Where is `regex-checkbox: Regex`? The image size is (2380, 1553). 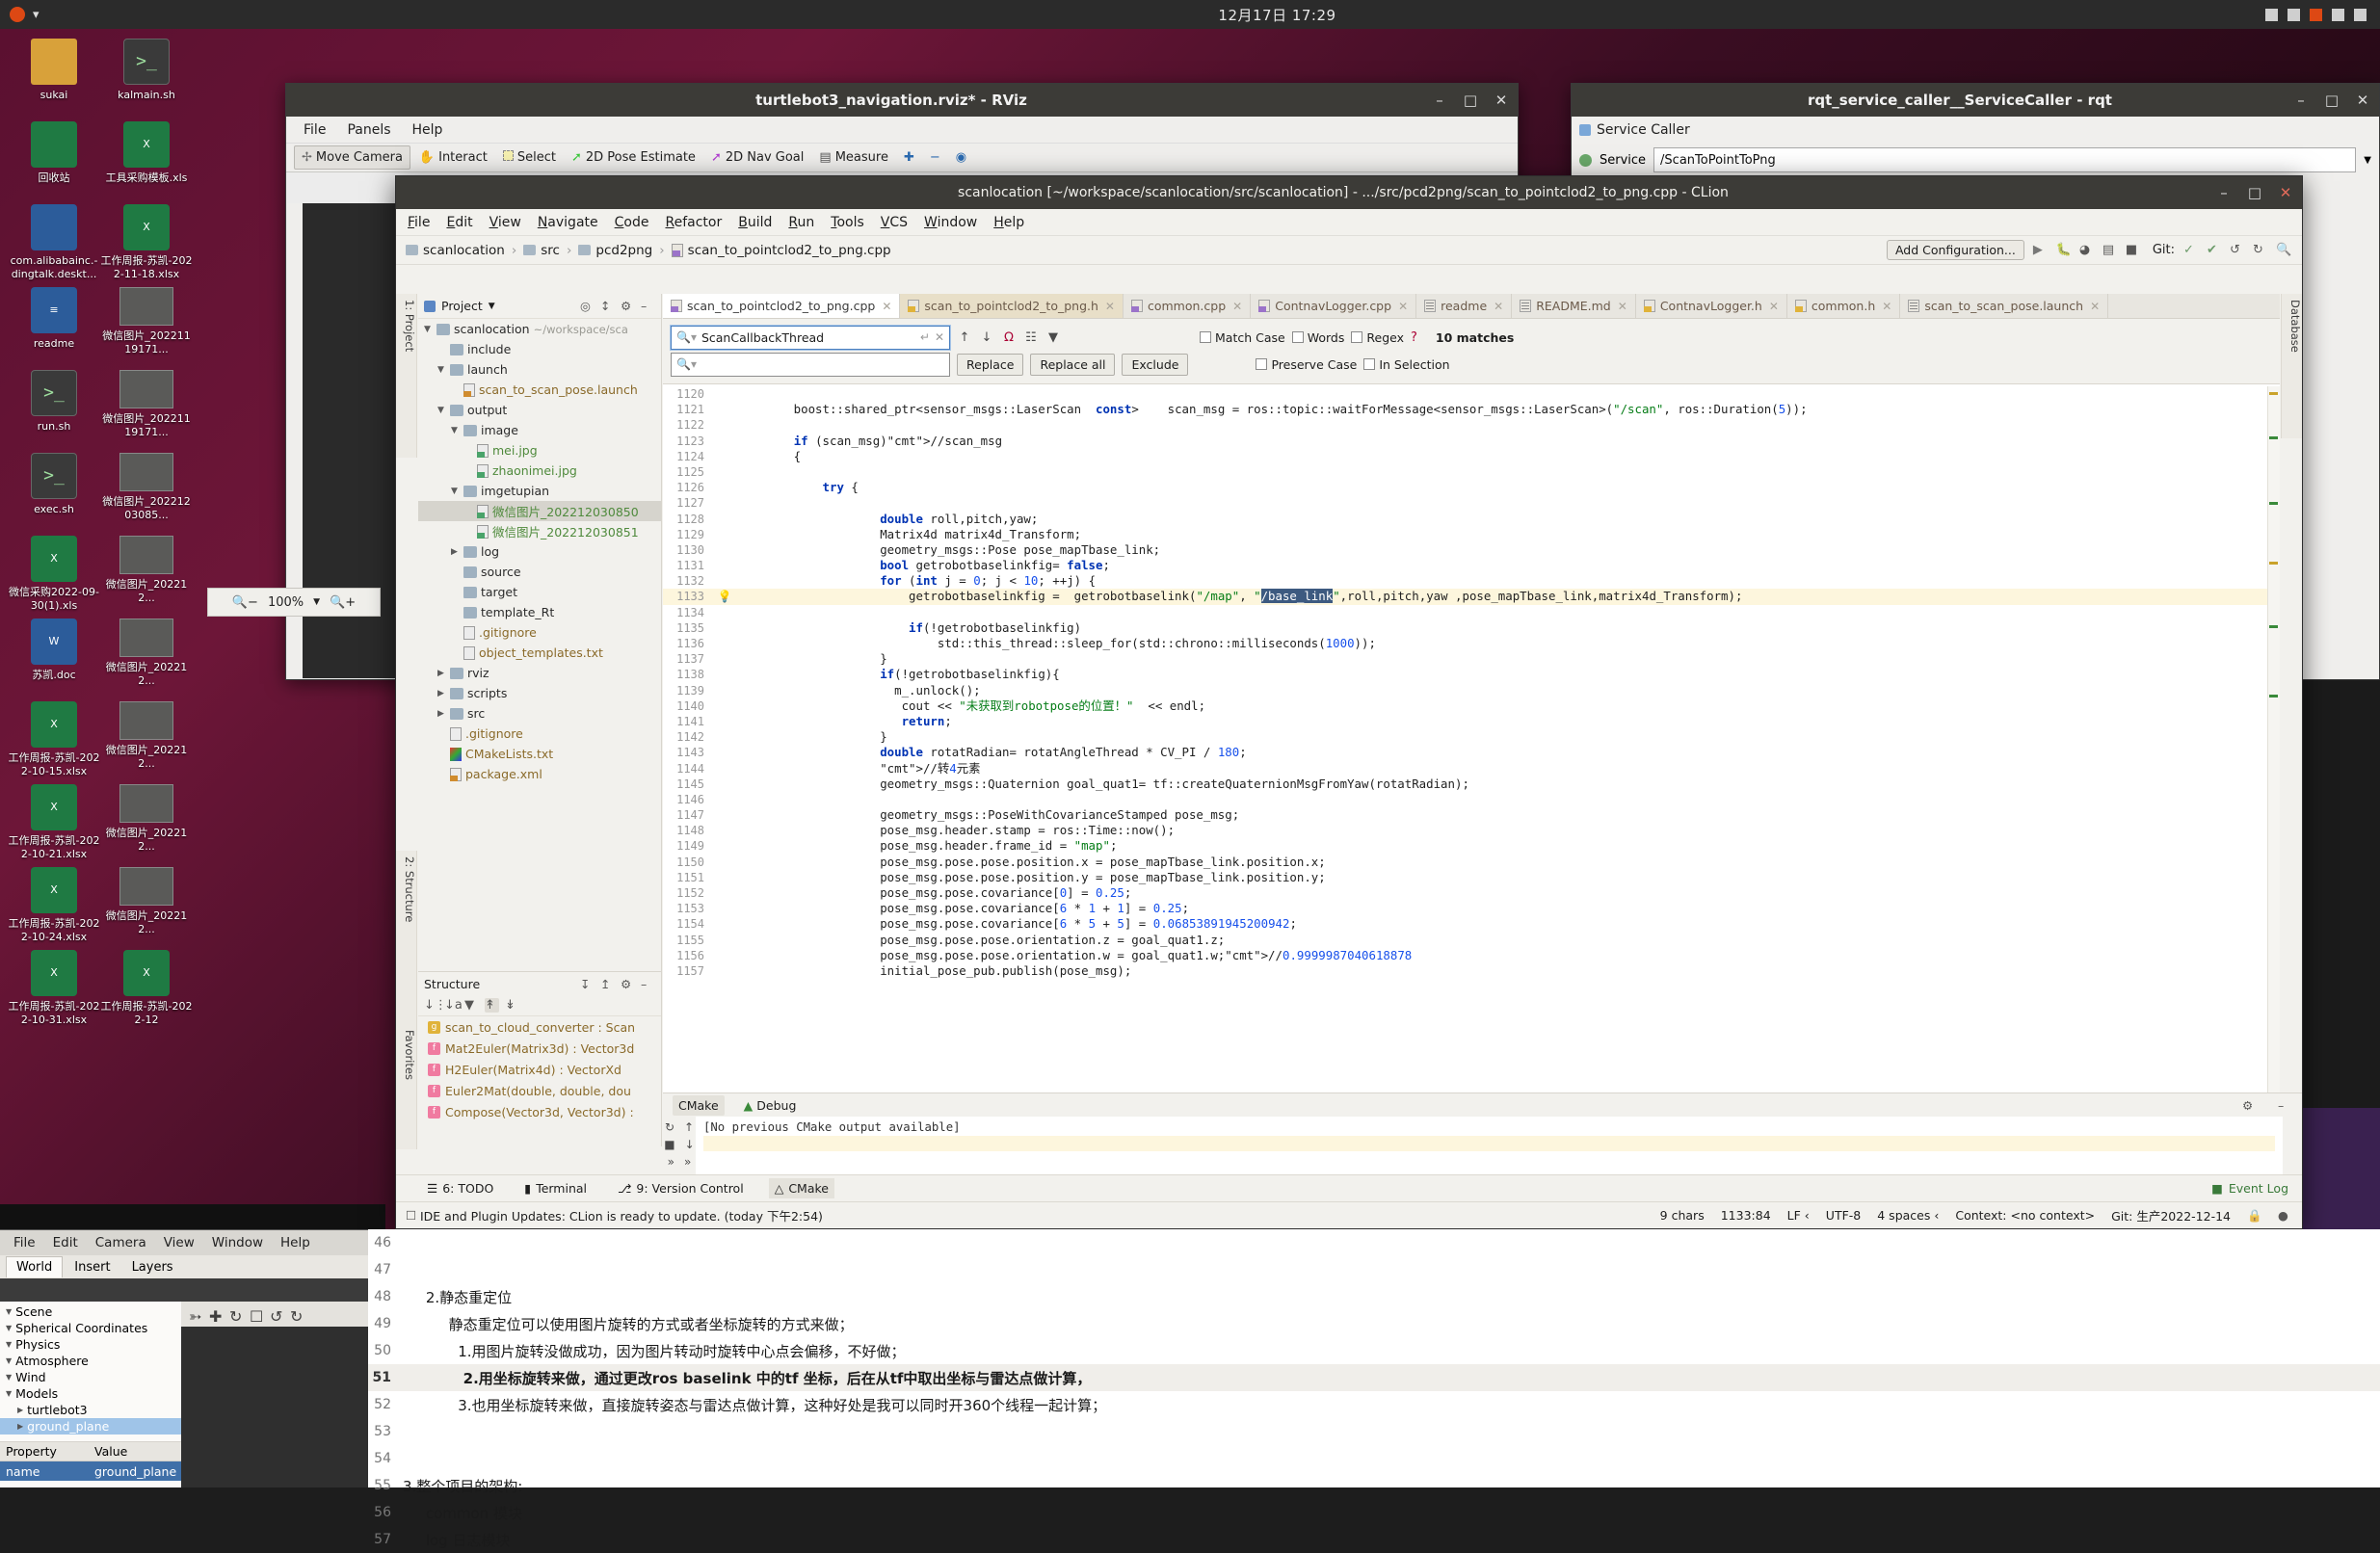 regex-checkbox: Regex is located at coordinates (1378, 337).